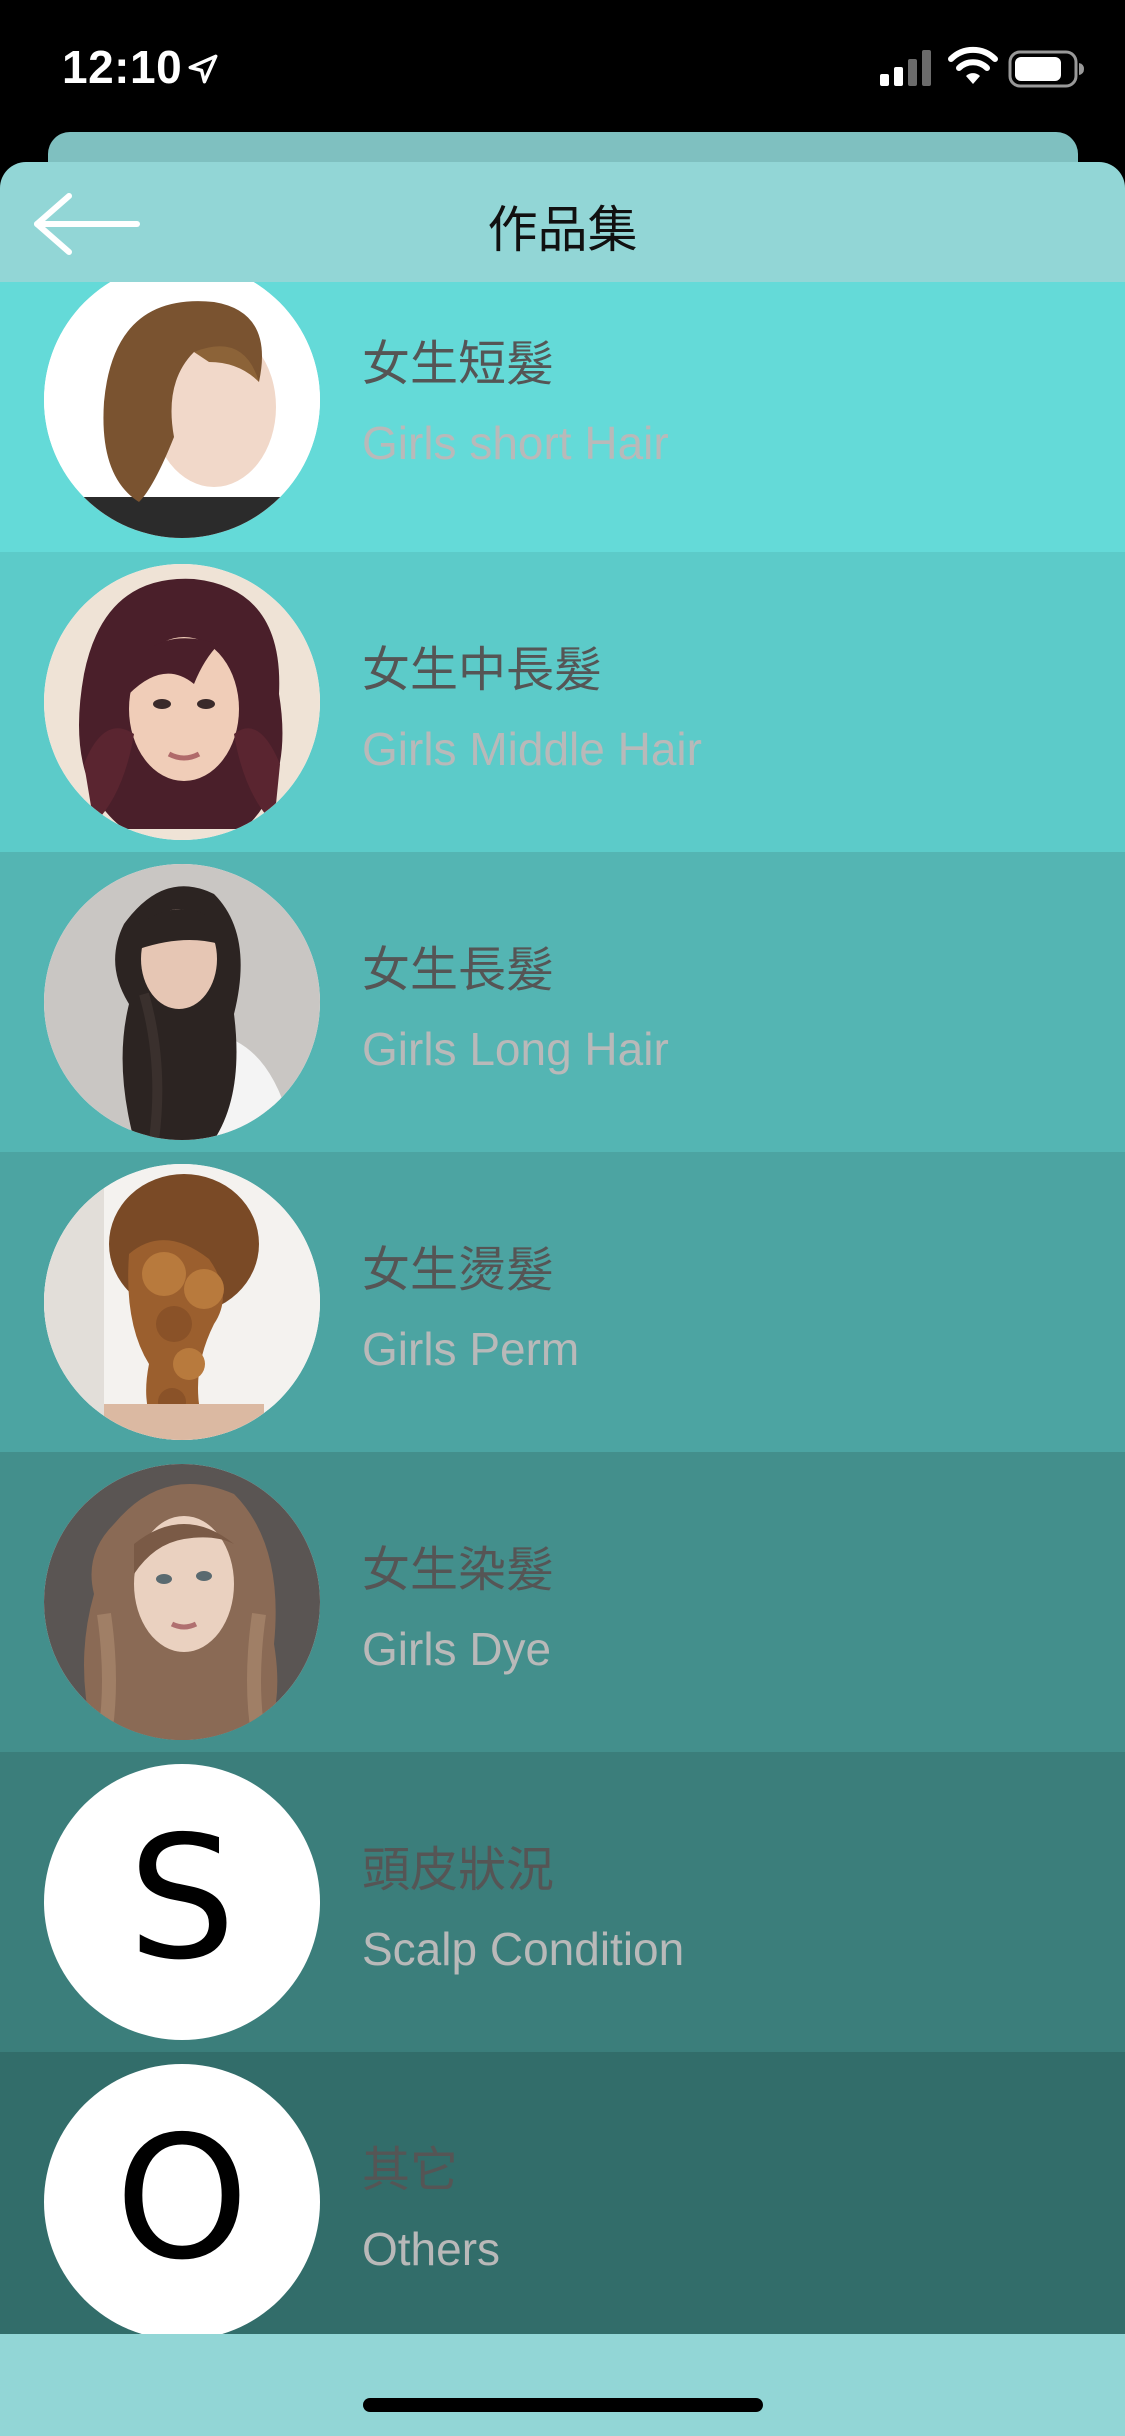 This screenshot has height=2436, width=1125. Describe the element at coordinates (471, 1349) in the screenshot. I see `list-item-subtitle: Girls Perm` at that location.